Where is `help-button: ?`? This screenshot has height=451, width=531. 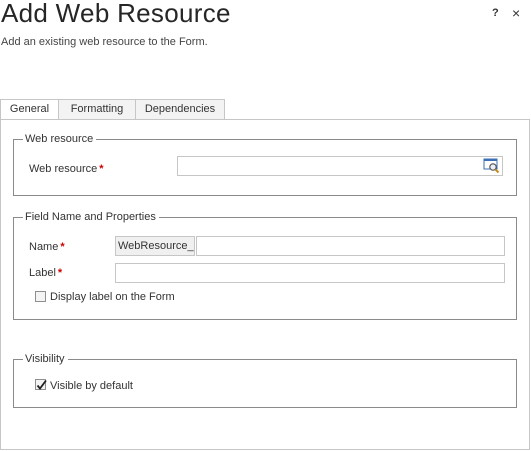 help-button: ? is located at coordinates (495, 13).